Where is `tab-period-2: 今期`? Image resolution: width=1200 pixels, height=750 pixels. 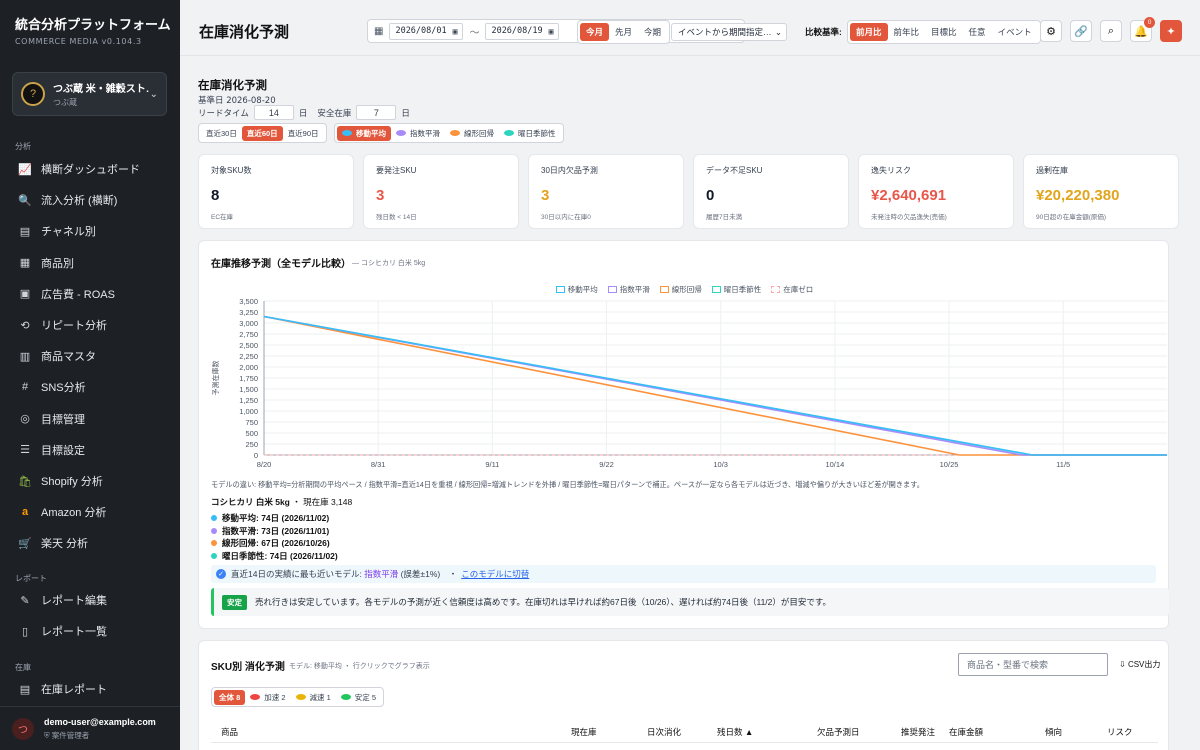 tab-period-2: 今期 is located at coordinates (652, 32).